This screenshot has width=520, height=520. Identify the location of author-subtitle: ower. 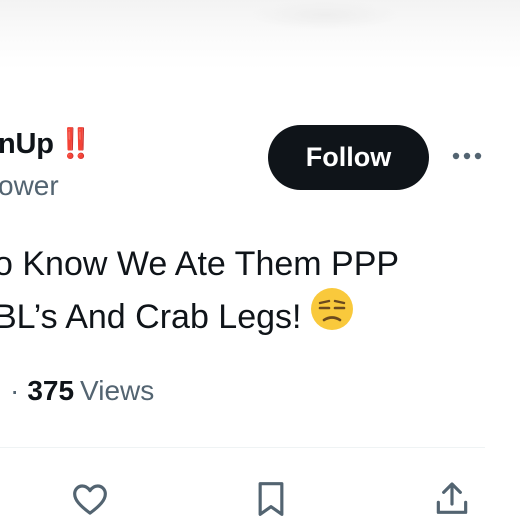
(29, 185).